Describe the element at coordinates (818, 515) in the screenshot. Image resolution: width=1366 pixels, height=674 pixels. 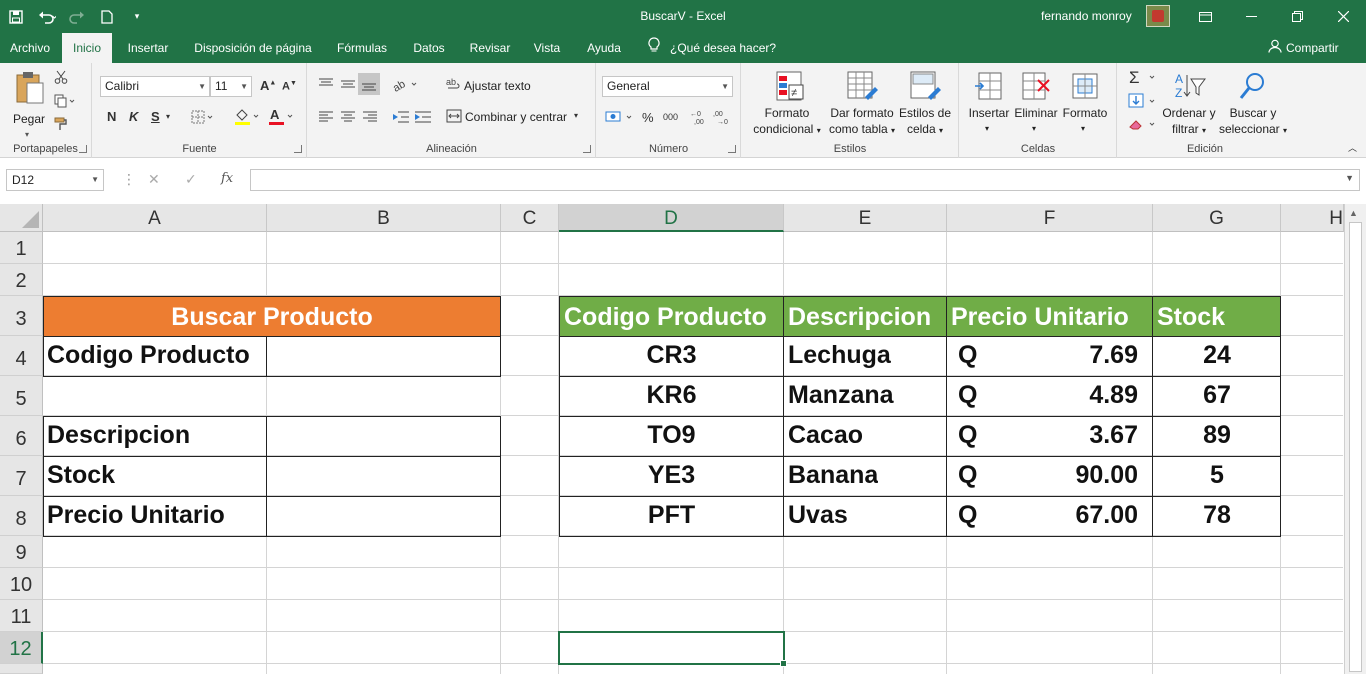
I see `descripcion-cell: Uvas` at that location.